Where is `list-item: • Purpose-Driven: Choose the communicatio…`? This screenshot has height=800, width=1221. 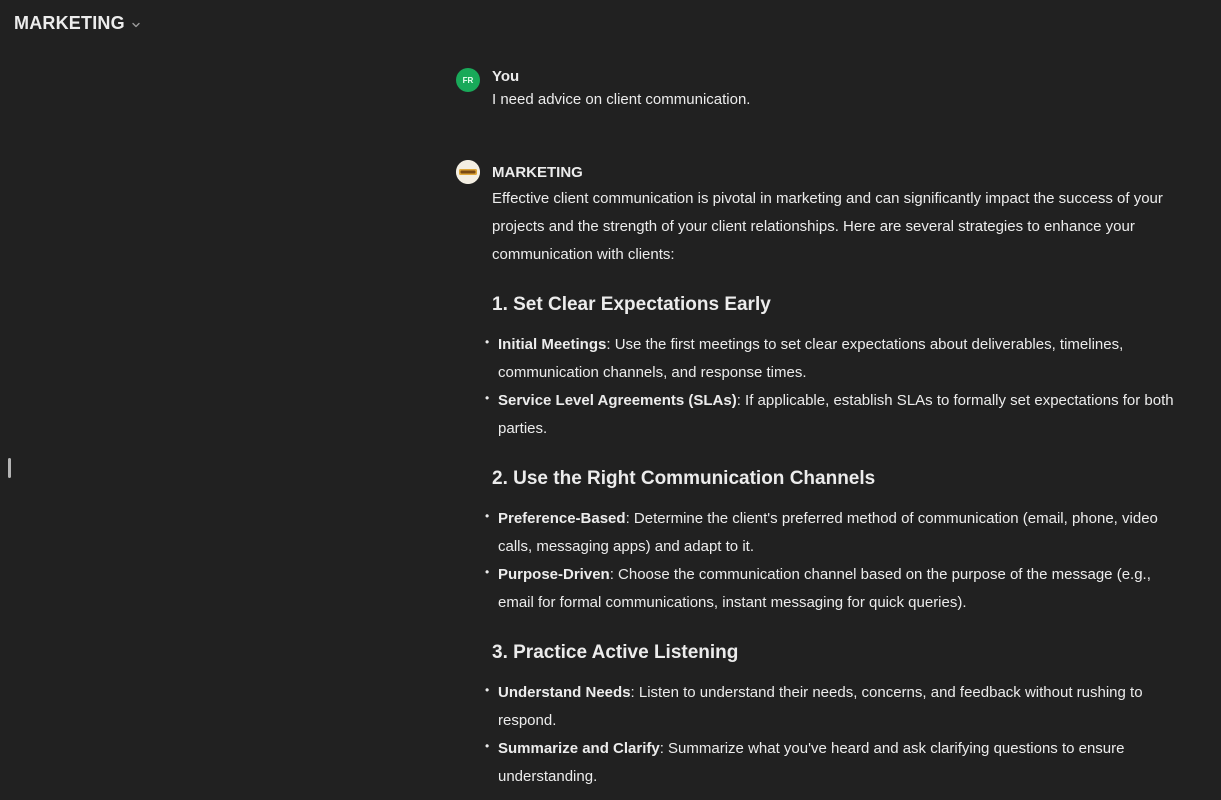 list-item: • Purpose-Driven: Choose the communicatio… is located at coordinates (835, 589).